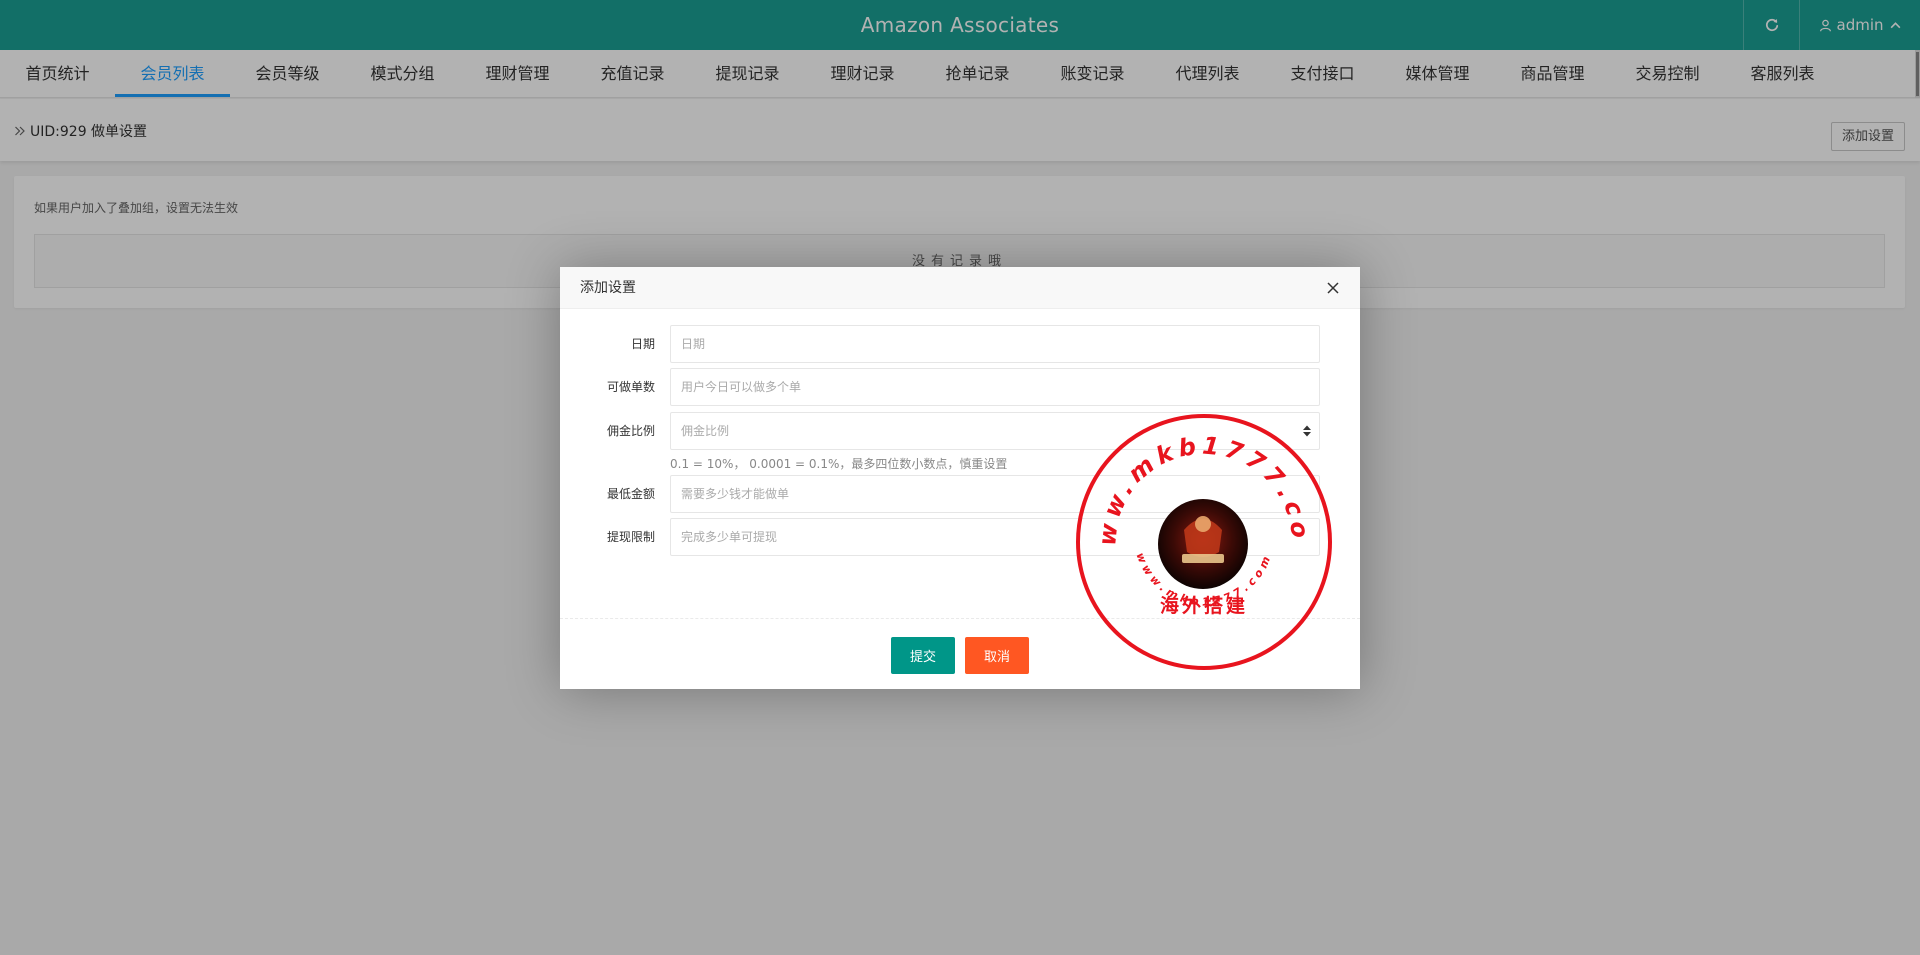 This screenshot has height=955, width=1920. Describe the element at coordinates (1307, 431) in the screenshot. I see `number-spinner-icon` at that location.